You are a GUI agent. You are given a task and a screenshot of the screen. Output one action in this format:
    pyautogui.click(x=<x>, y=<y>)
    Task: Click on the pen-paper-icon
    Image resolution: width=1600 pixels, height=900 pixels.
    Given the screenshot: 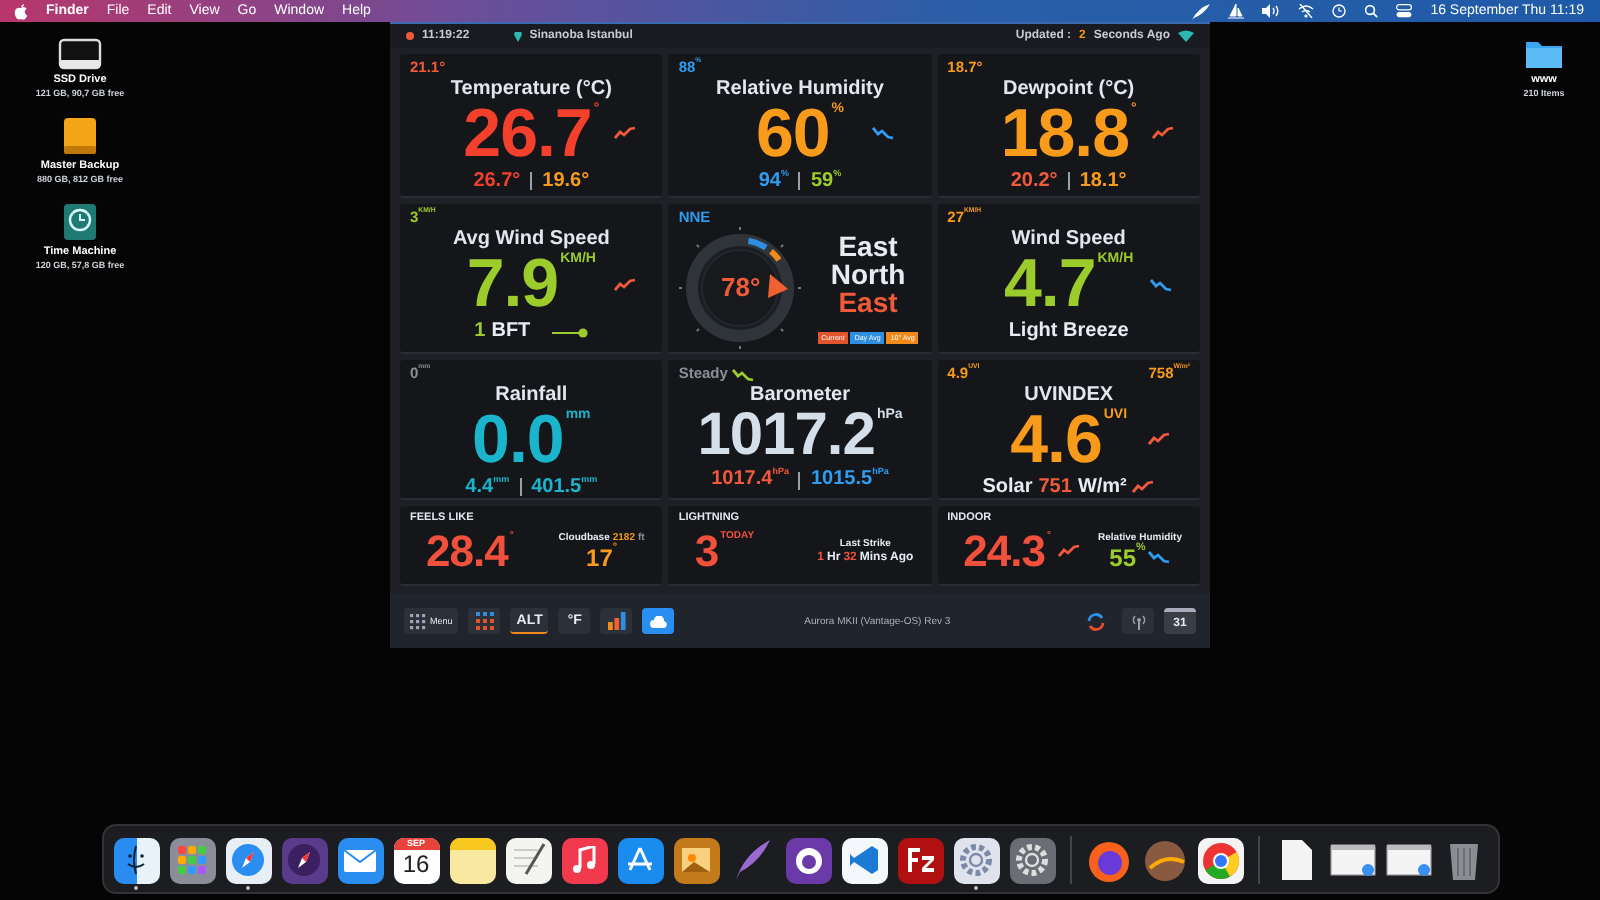 What is the action you would take?
    pyautogui.click(x=528, y=860)
    